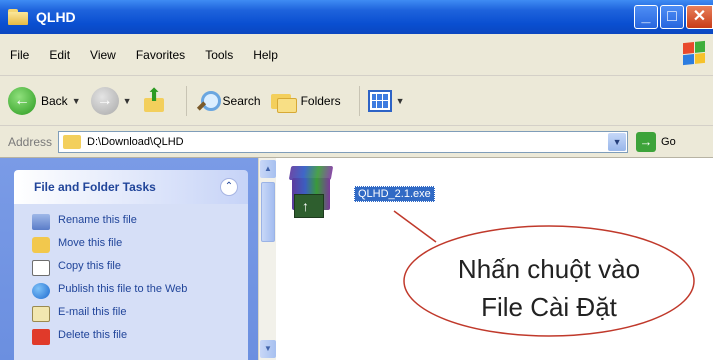 This screenshot has width=713, height=360. What do you see at coordinates (356, 101) in the screenshot?
I see `toolbar: ← Back ▼ → ▼ Search Folders ▼` at bounding box center [356, 101].